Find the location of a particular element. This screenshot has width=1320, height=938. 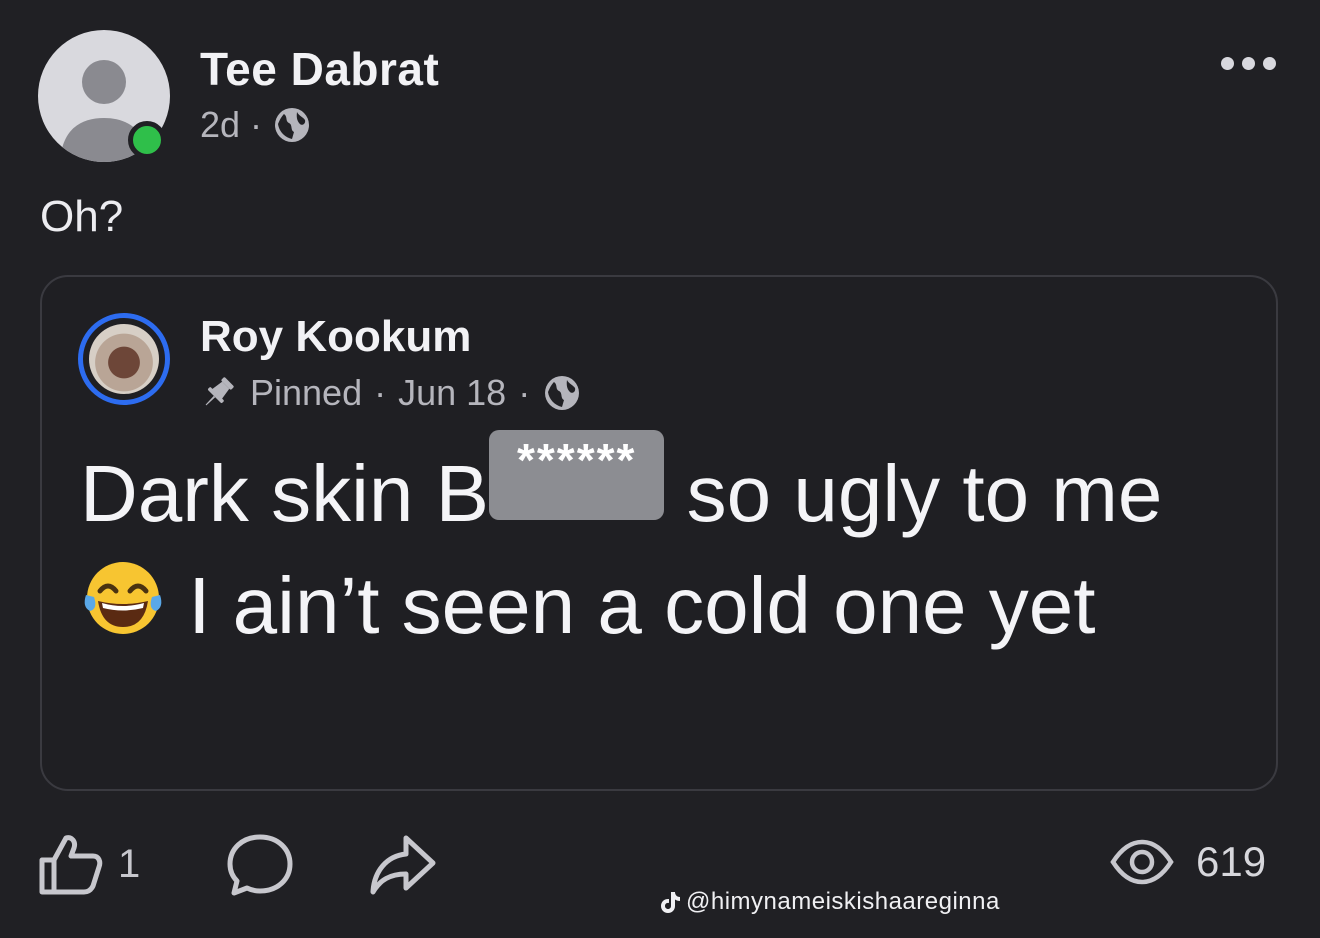

view-count: 619 is located at coordinates (1231, 861).